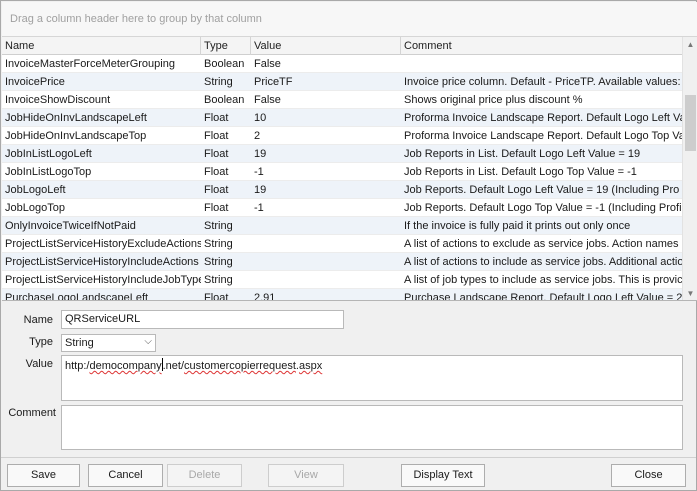 The height and width of the screenshot is (491, 697). What do you see at coordinates (690, 123) in the screenshot?
I see `scroll-thumb` at bounding box center [690, 123].